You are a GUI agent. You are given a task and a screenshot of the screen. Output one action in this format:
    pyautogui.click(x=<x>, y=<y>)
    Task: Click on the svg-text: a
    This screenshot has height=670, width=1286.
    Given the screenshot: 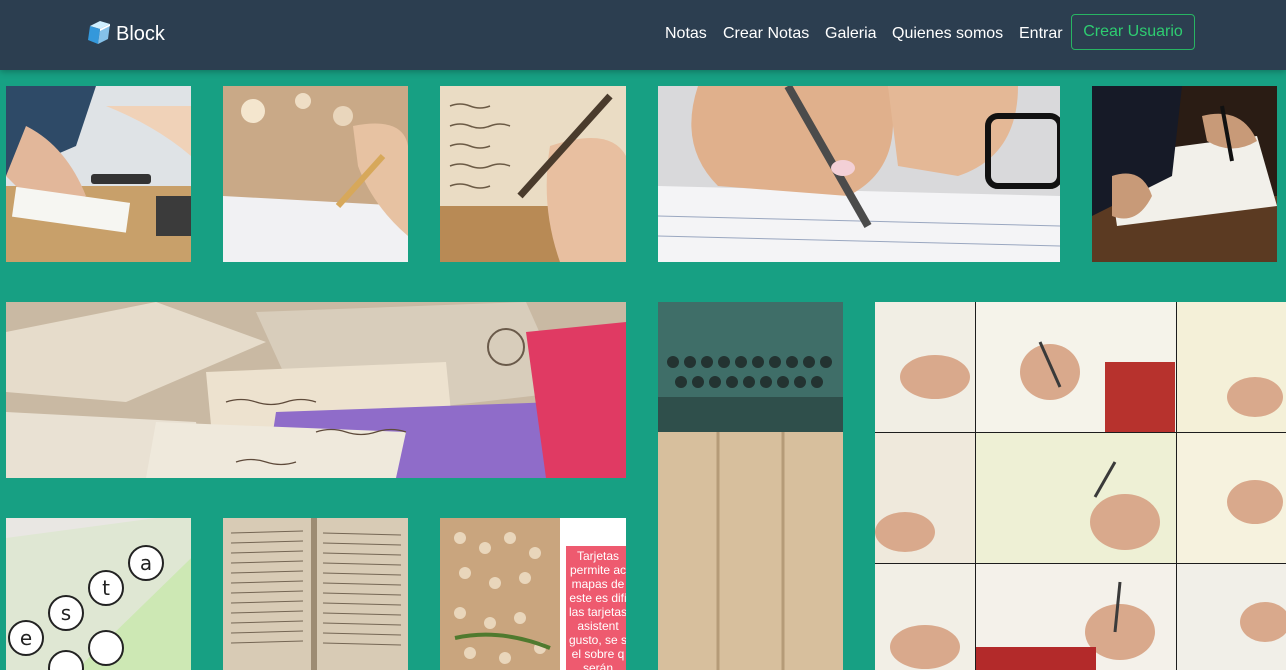 What is the action you would take?
    pyautogui.click(x=146, y=563)
    